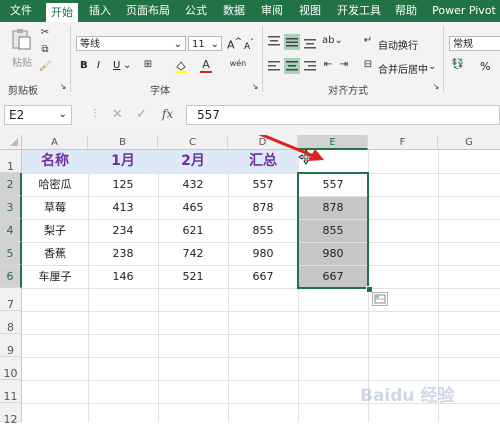 This screenshot has width=500, height=436. I want to click on cell-a2: 哈密瓜, so click(55, 184).